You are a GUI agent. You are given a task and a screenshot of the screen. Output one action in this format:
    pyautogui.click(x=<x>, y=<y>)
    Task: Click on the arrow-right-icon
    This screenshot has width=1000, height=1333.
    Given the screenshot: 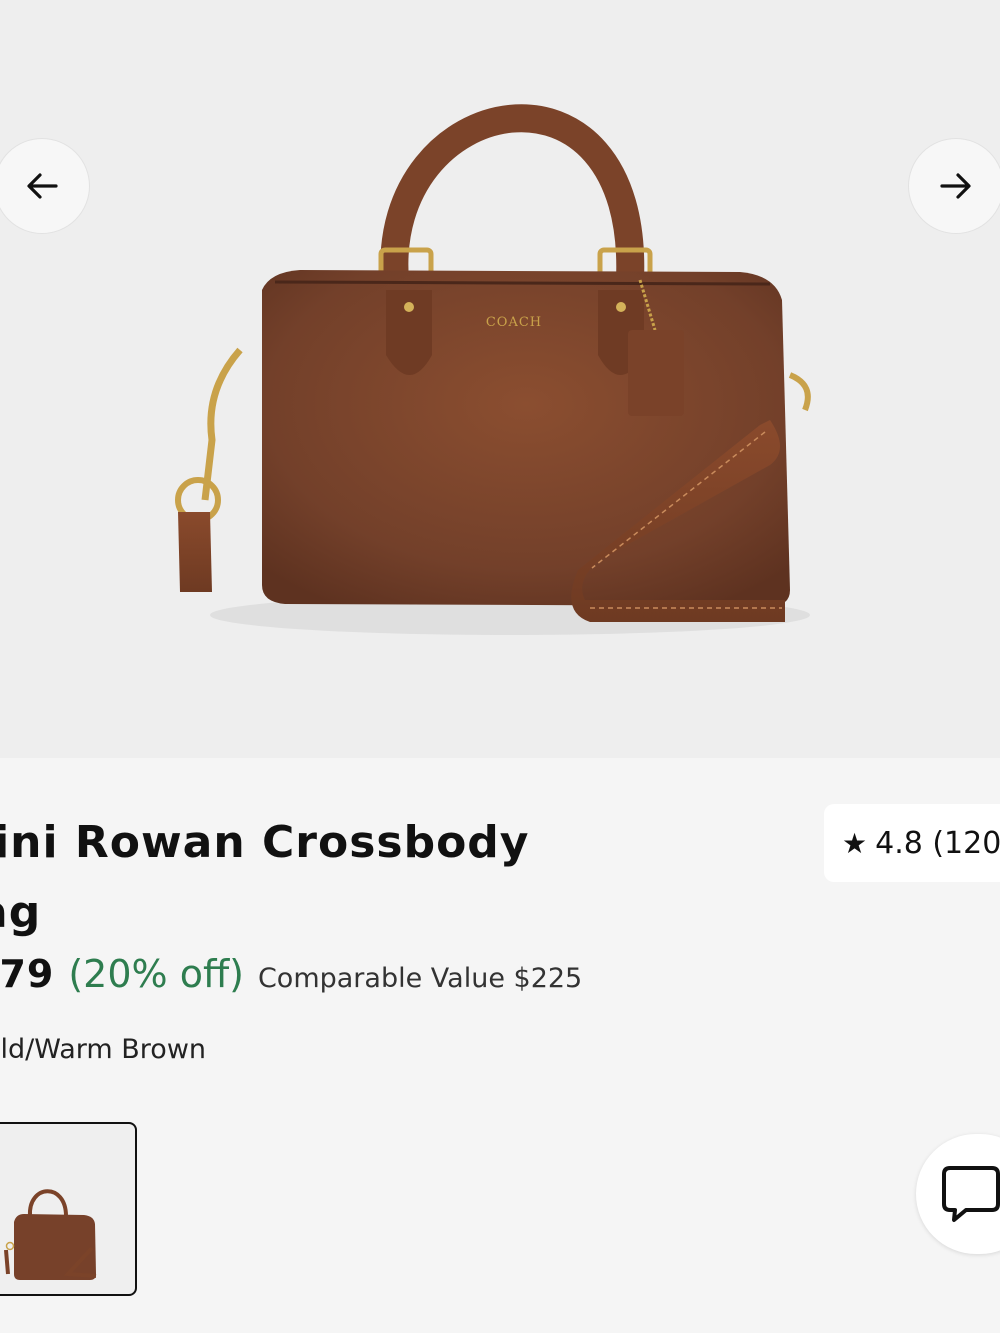 What is the action you would take?
    pyautogui.click(x=955, y=186)
    